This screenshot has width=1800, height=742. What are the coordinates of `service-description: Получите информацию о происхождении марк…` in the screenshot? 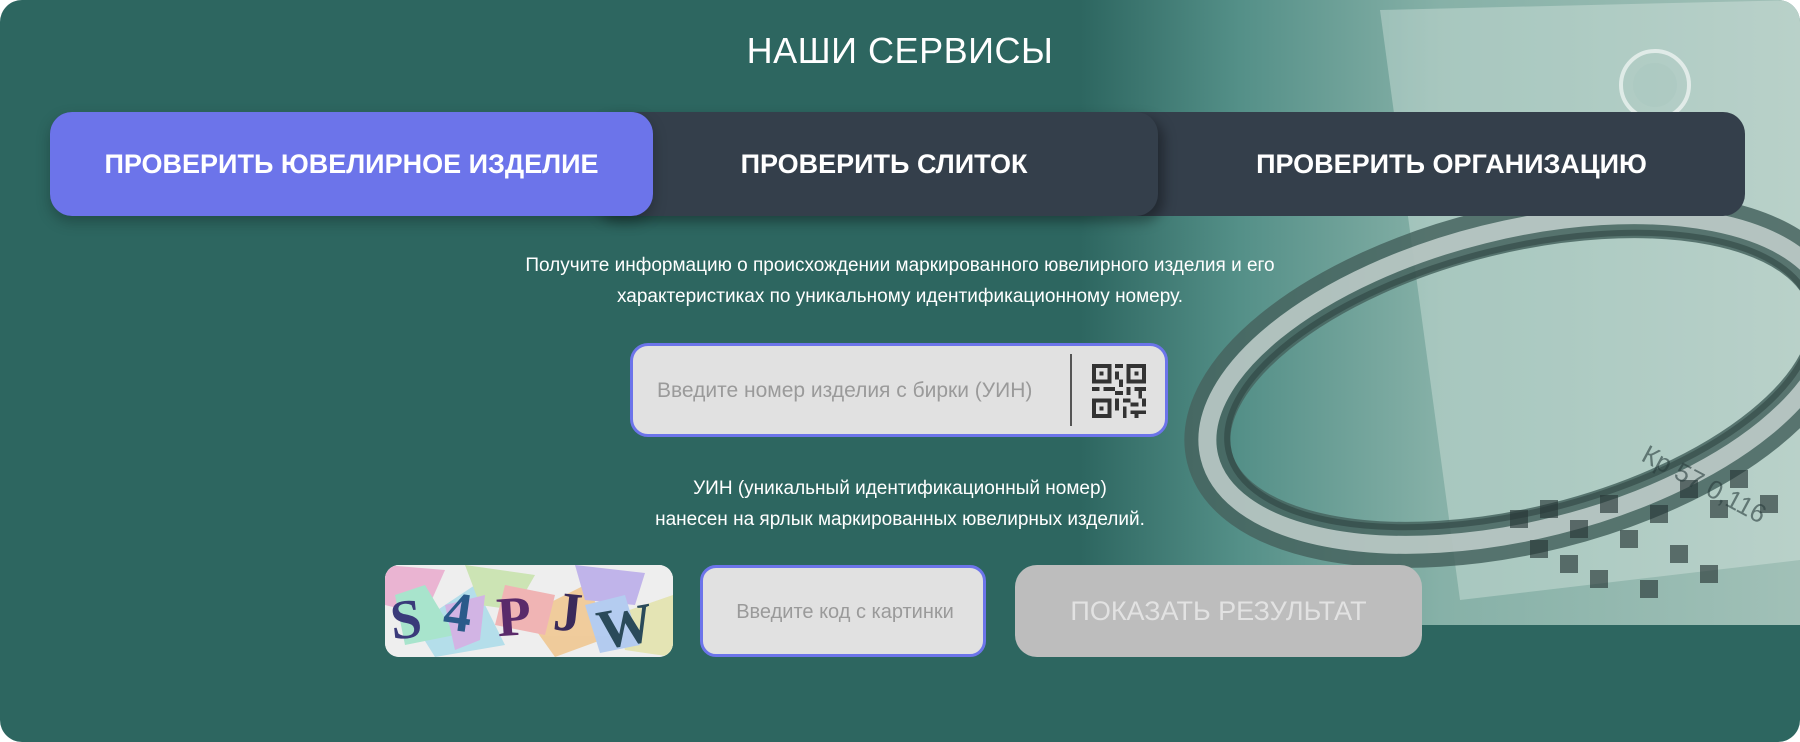 It's located at (900, 281).